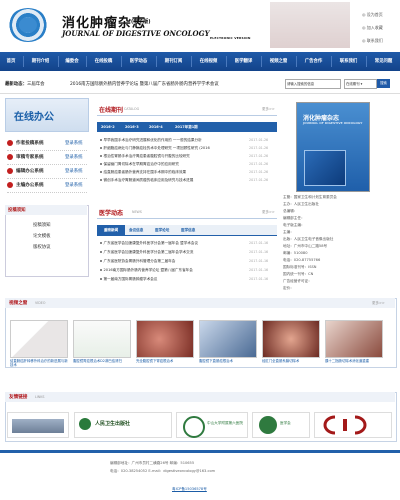 The height and width of the screenshot is (500, 400). Describe the element at coordinates (348, 61) in the screenshot. I see `nav-contact: 联系我们` at that location.